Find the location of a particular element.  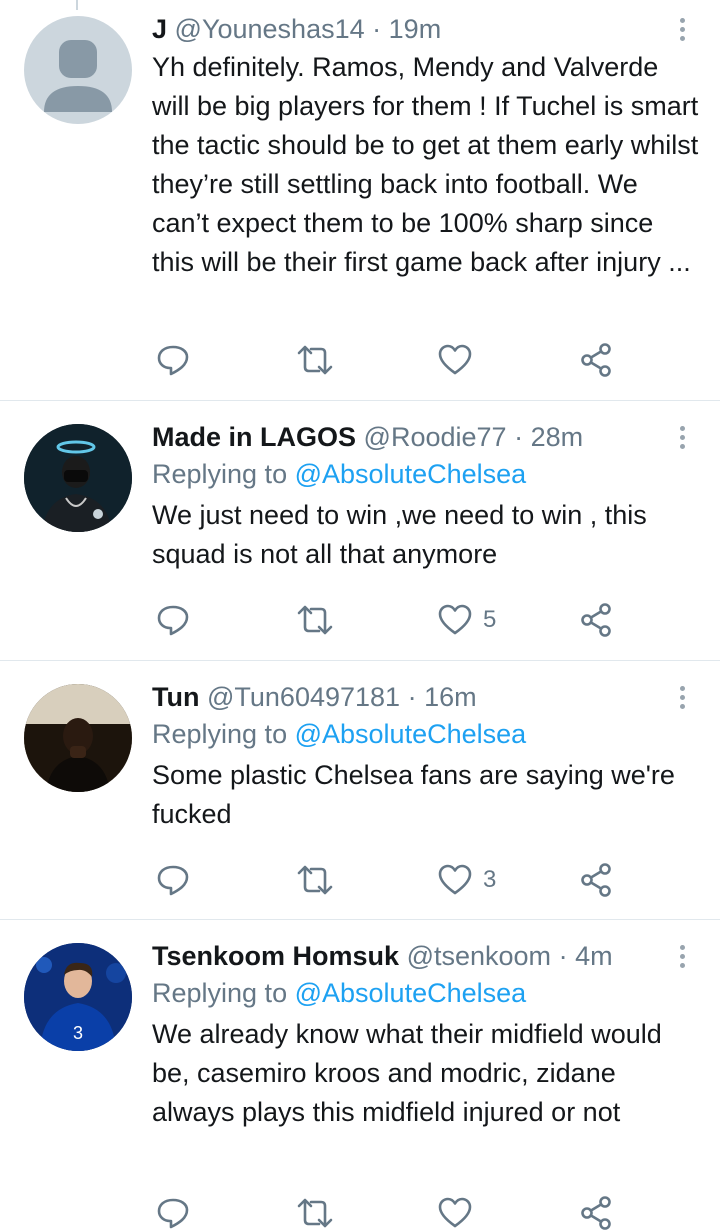

author-handle: @tsenkoom is located at coordinates (479, 956).